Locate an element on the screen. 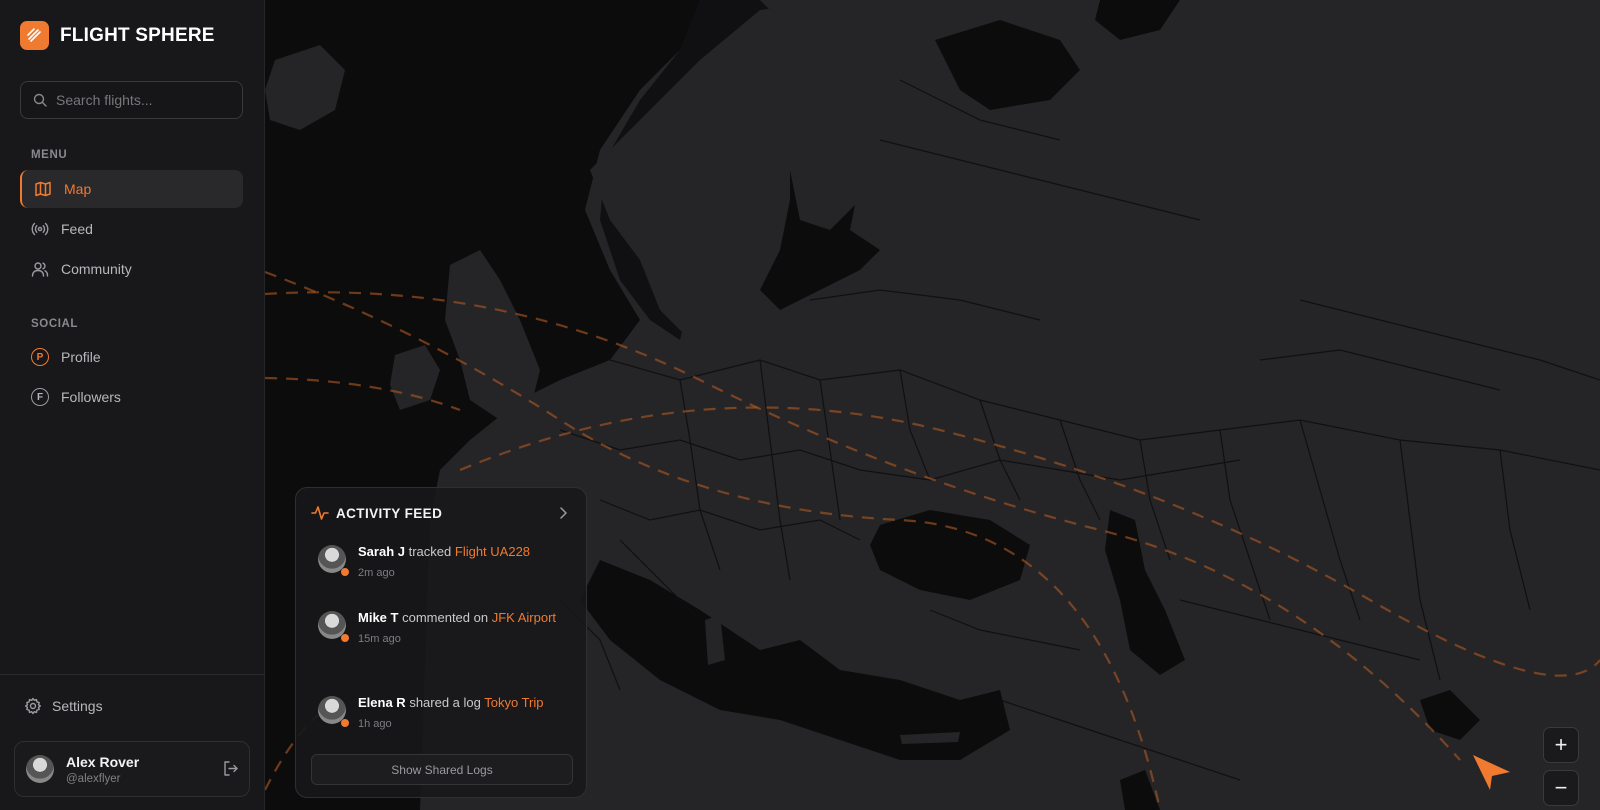 The height and width of the screenshot is (810, 1600). red-sea is located at coordinates (1140, 790).